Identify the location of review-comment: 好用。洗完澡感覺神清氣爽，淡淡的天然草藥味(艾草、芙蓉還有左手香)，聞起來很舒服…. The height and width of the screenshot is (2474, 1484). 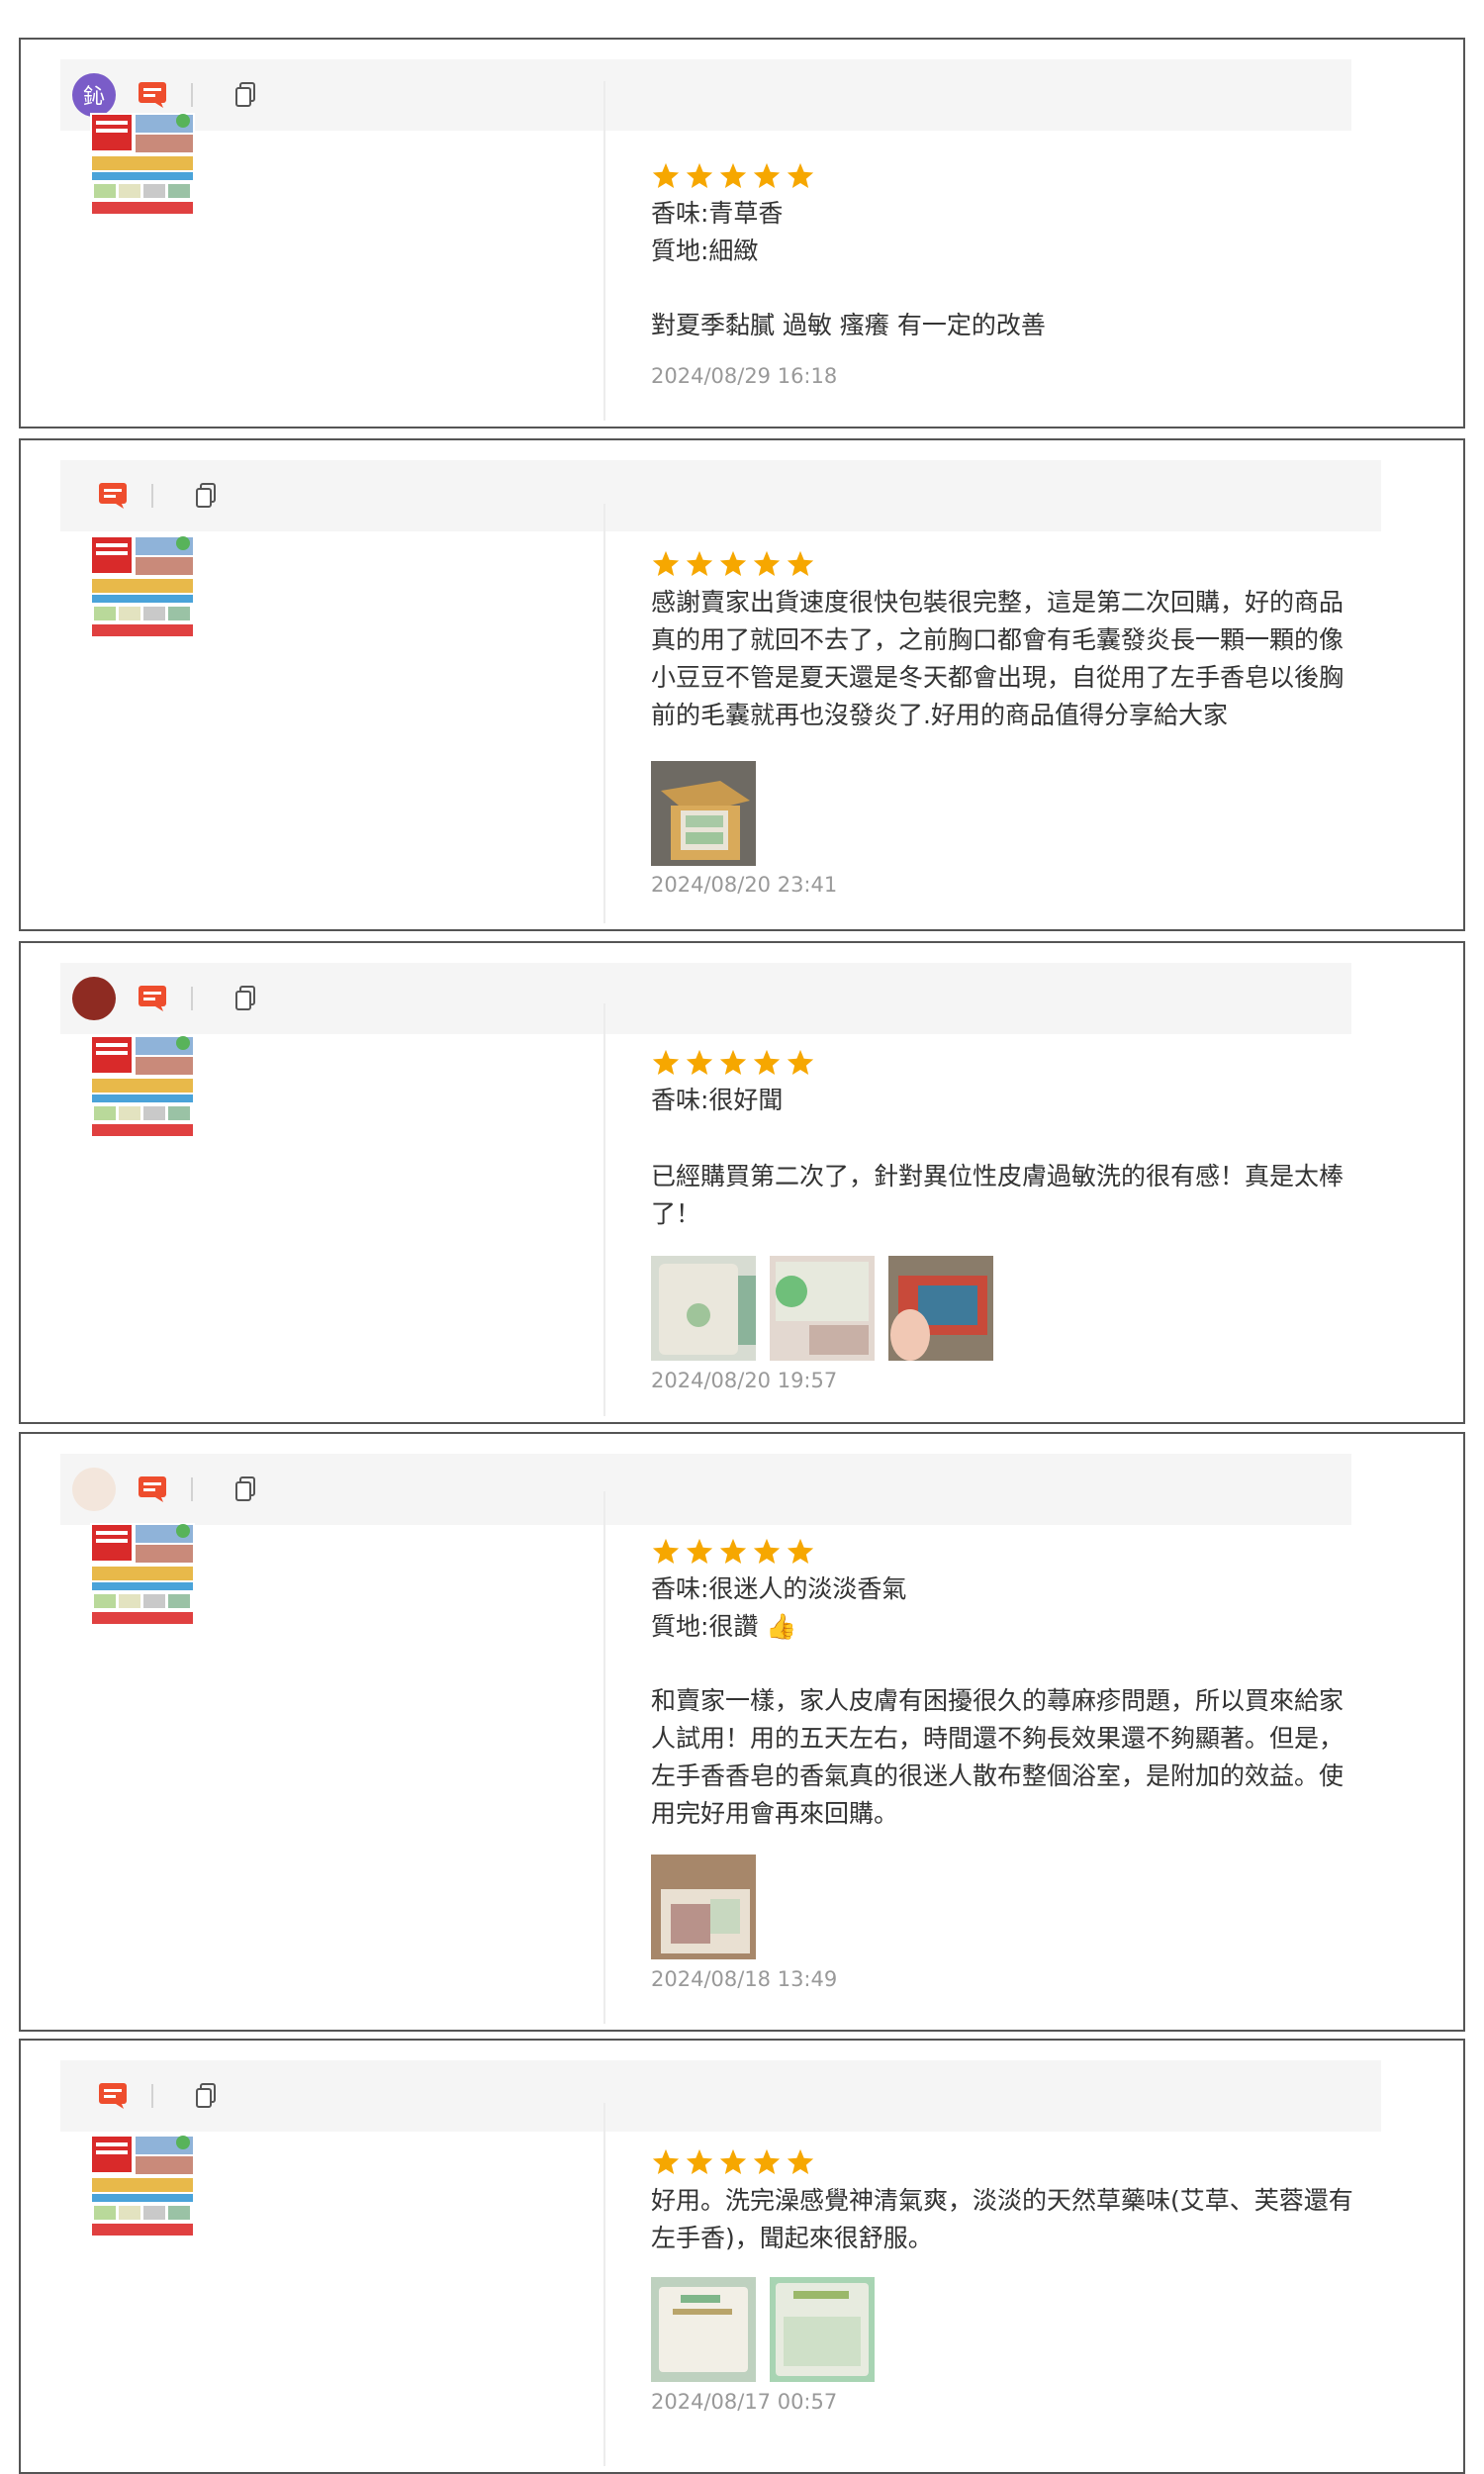
(1002, 2219).